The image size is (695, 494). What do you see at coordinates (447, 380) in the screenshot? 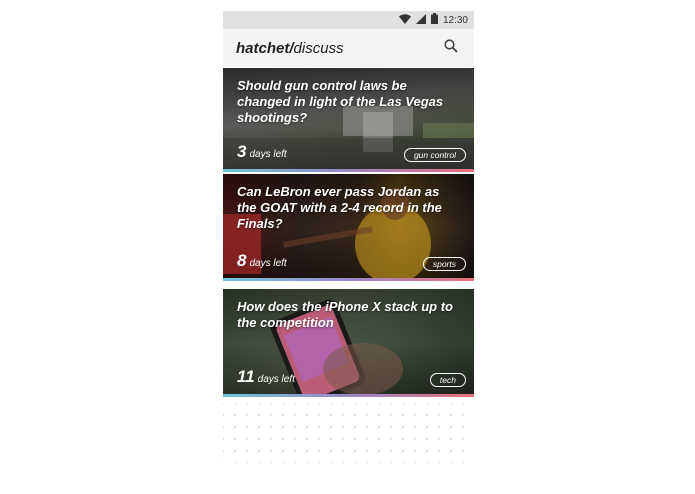
I see `topic-tag: tech` at bounding box center [447, 380].